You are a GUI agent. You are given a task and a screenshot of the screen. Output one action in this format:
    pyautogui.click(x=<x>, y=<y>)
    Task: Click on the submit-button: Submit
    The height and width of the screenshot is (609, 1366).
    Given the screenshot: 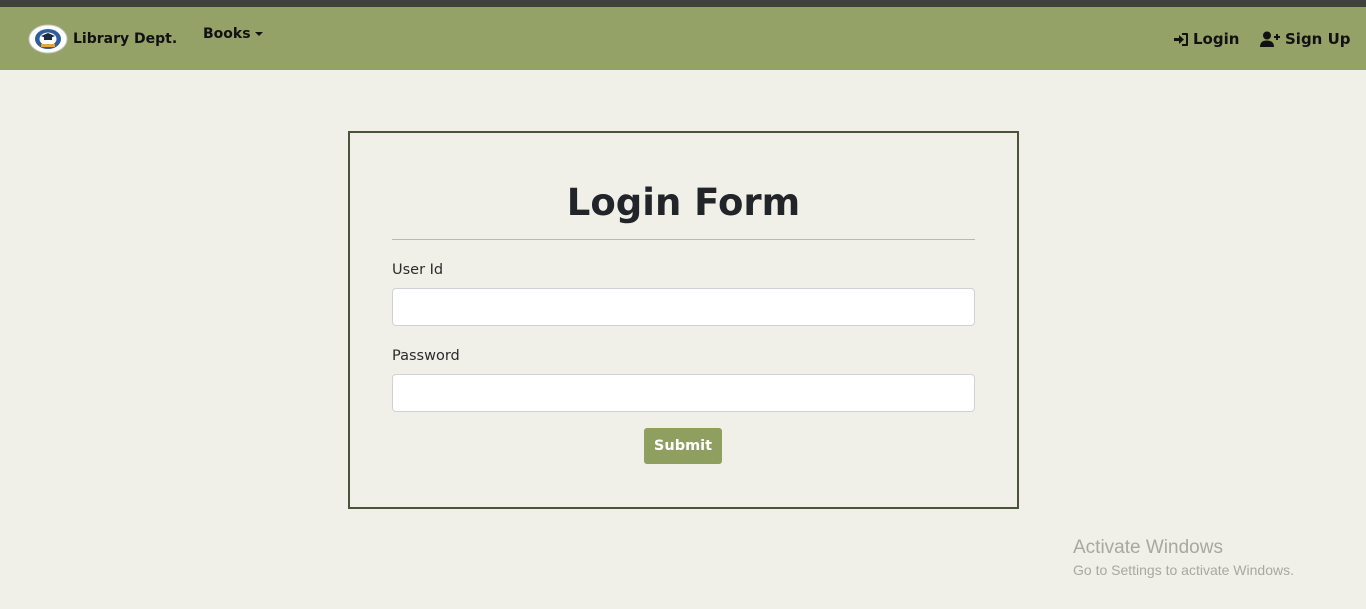 What is the action you would take?
    pyautogui.click(x=683, y=446)
    